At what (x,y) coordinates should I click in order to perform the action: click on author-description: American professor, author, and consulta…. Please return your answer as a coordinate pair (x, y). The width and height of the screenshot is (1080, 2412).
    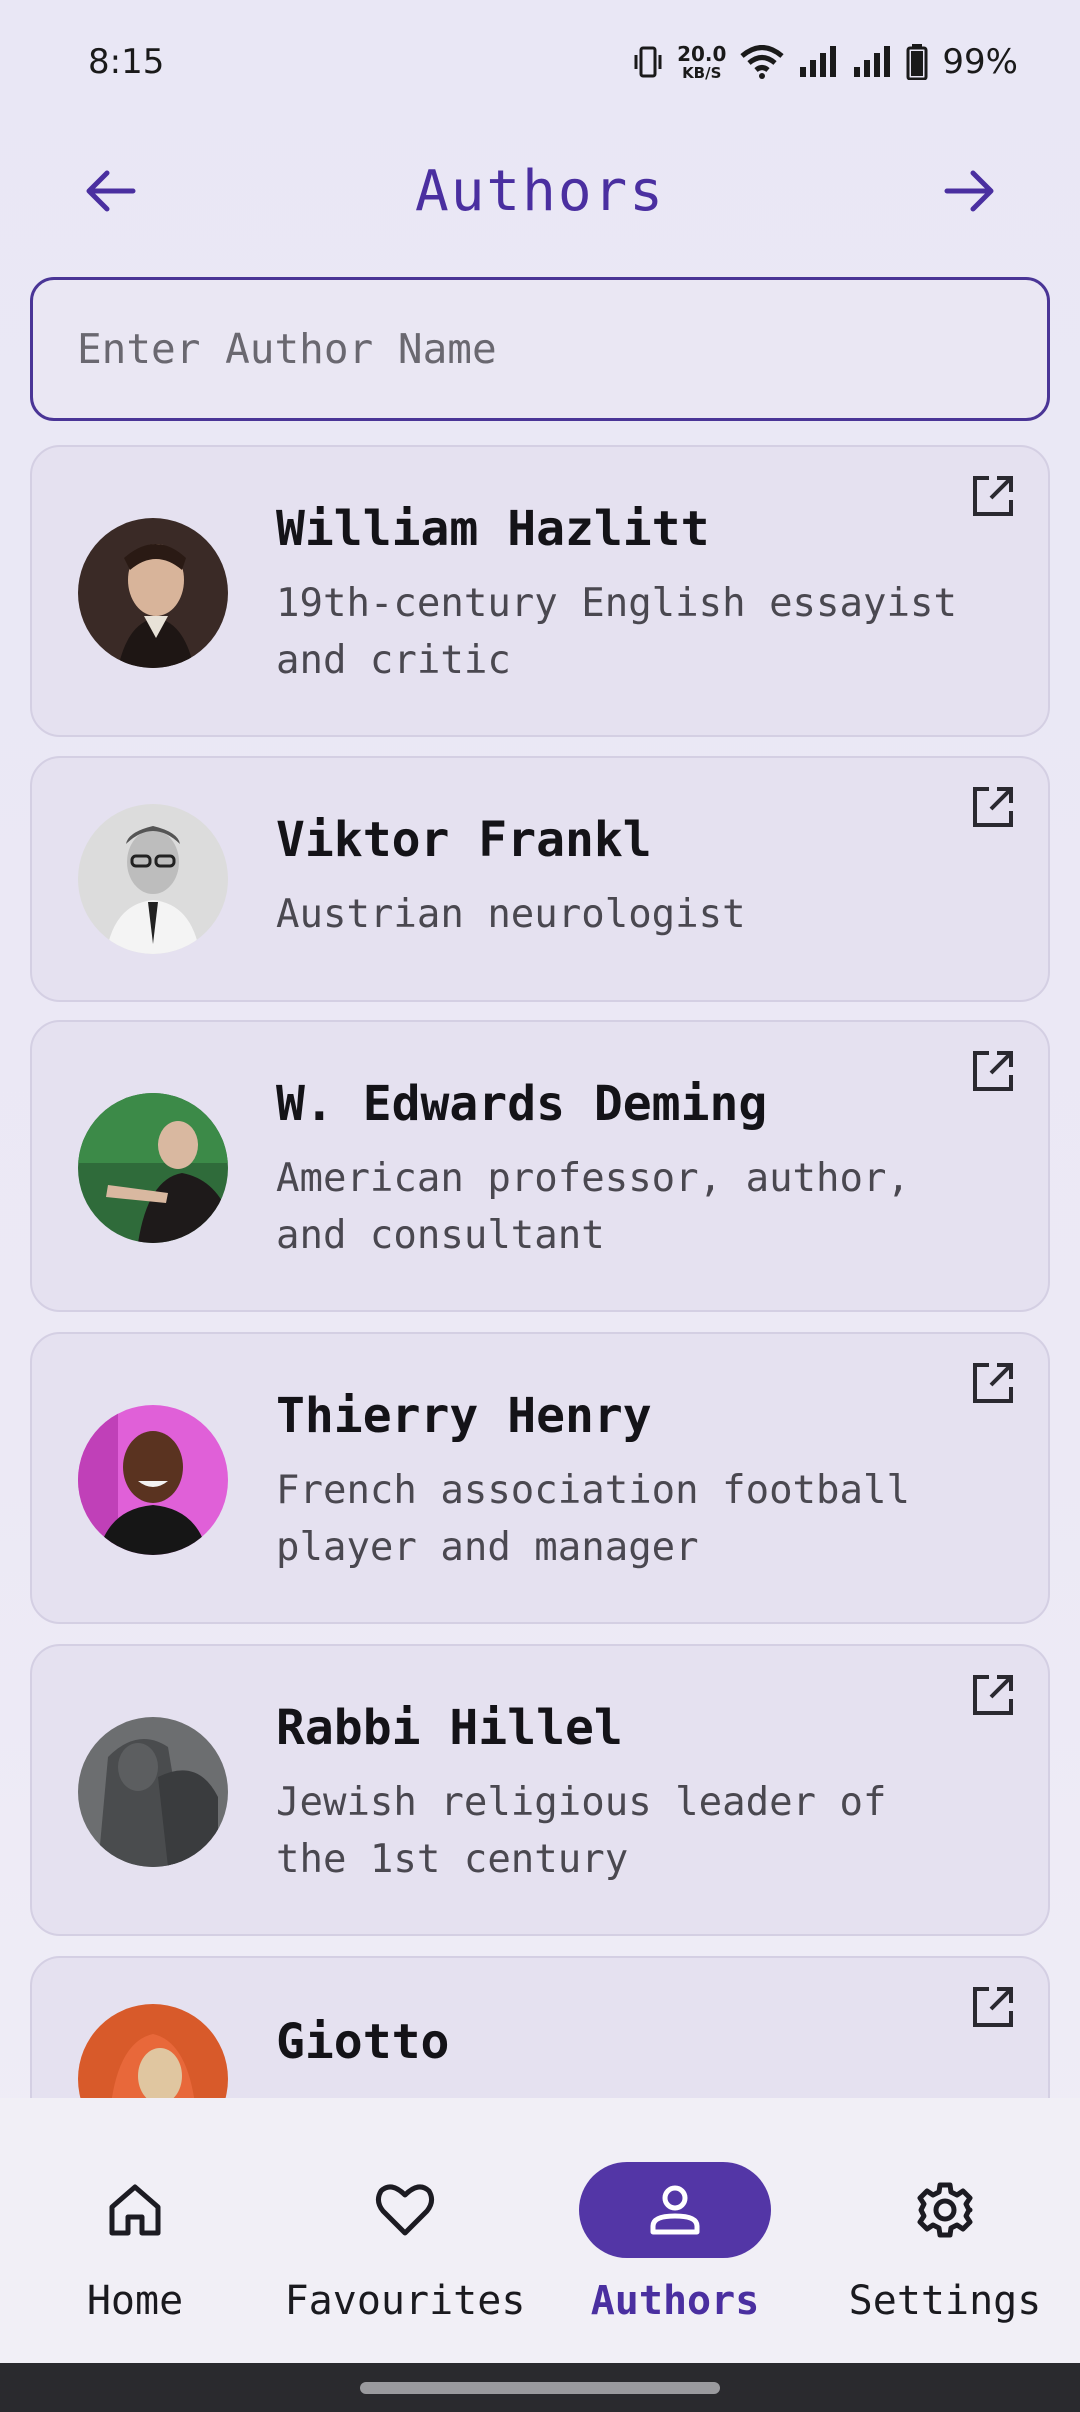
    Looking at the image, I should click on (636, 1207).